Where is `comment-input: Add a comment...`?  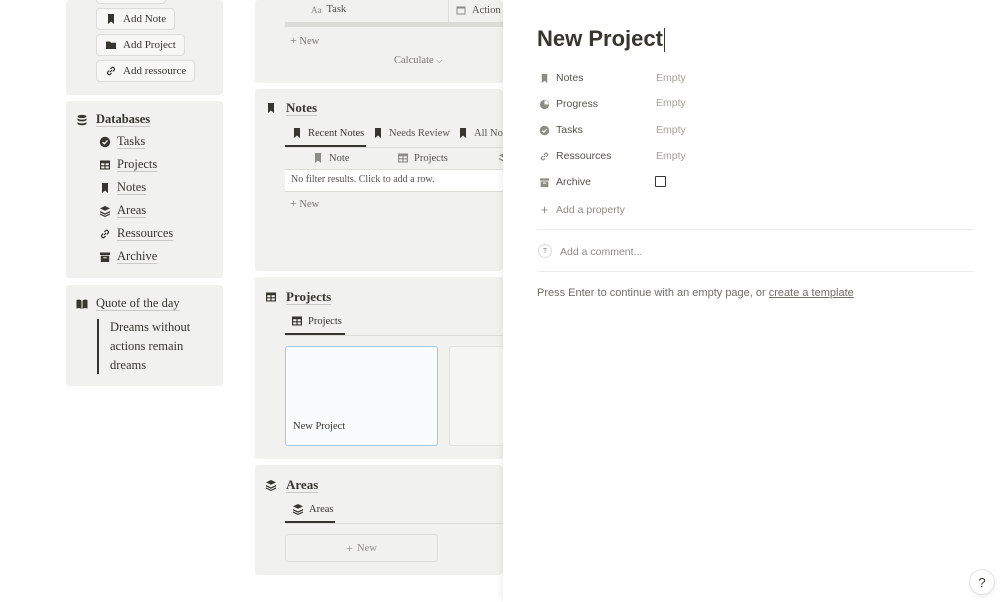 comment-input: Add a comment... is located at coordinates (601, 252).